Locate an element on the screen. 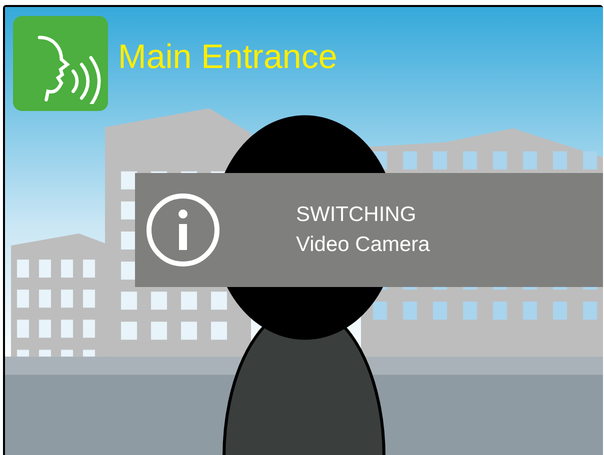 The image size is (604, 455). camera-name: Main Entrance is located at coordinates (228, 57).